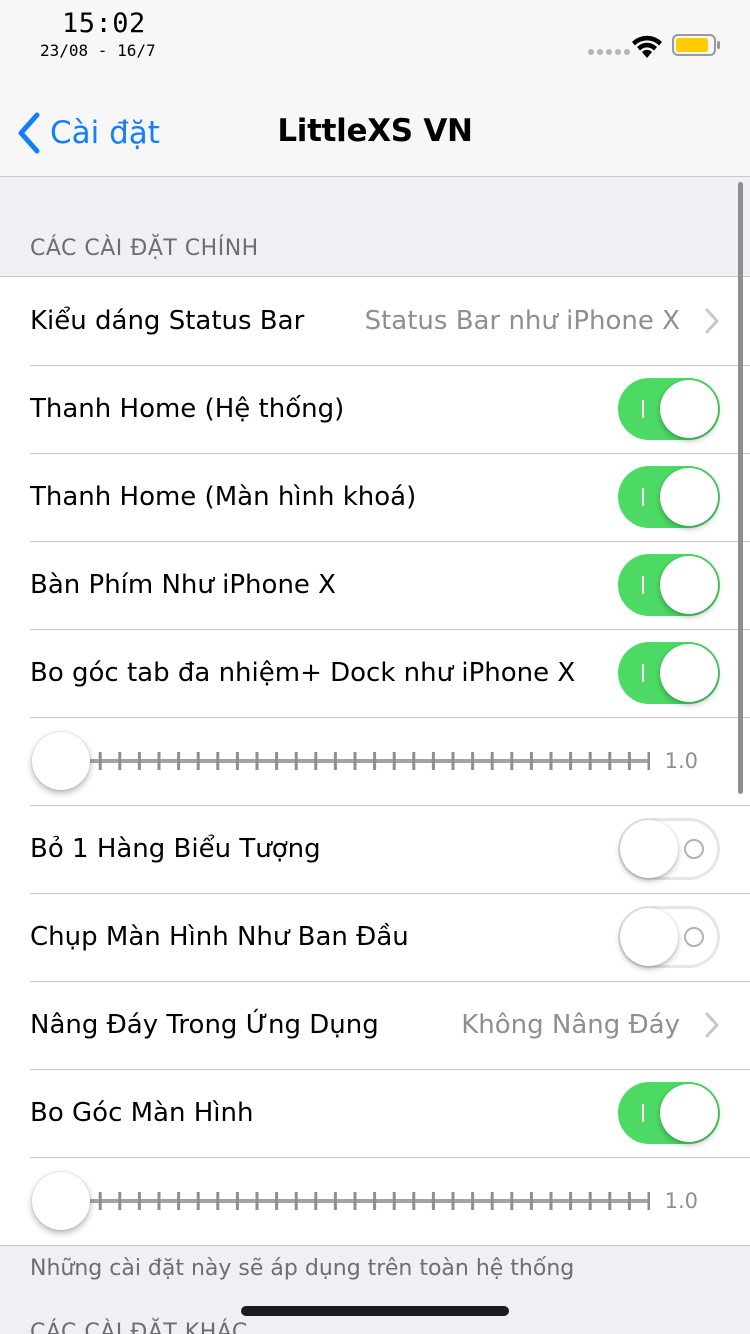 The width and height of the screenshot is (750, 1334). Describe the element at coordinates (98, 50) in the screenshot. I see `date: 23/08 - 16/7` at that location.